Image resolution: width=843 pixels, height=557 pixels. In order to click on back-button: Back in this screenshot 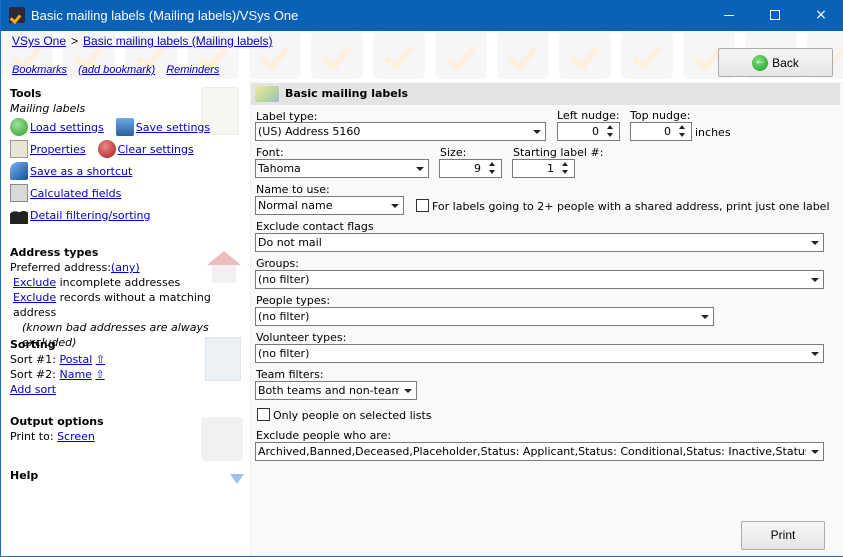, I will do `click(775, 62)`.